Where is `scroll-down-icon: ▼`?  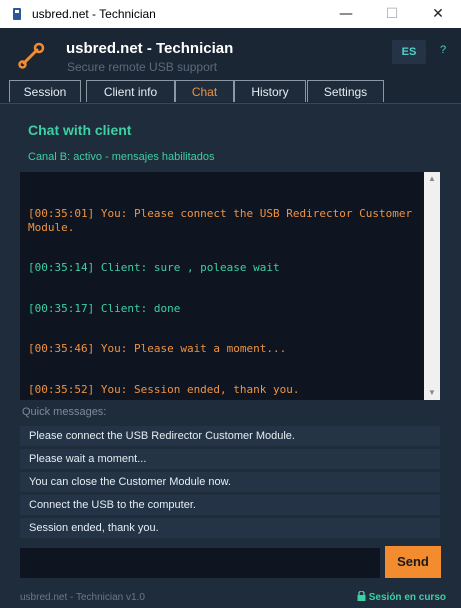 scroll-down-icon: ▼ is located at coordinates (432, 393).